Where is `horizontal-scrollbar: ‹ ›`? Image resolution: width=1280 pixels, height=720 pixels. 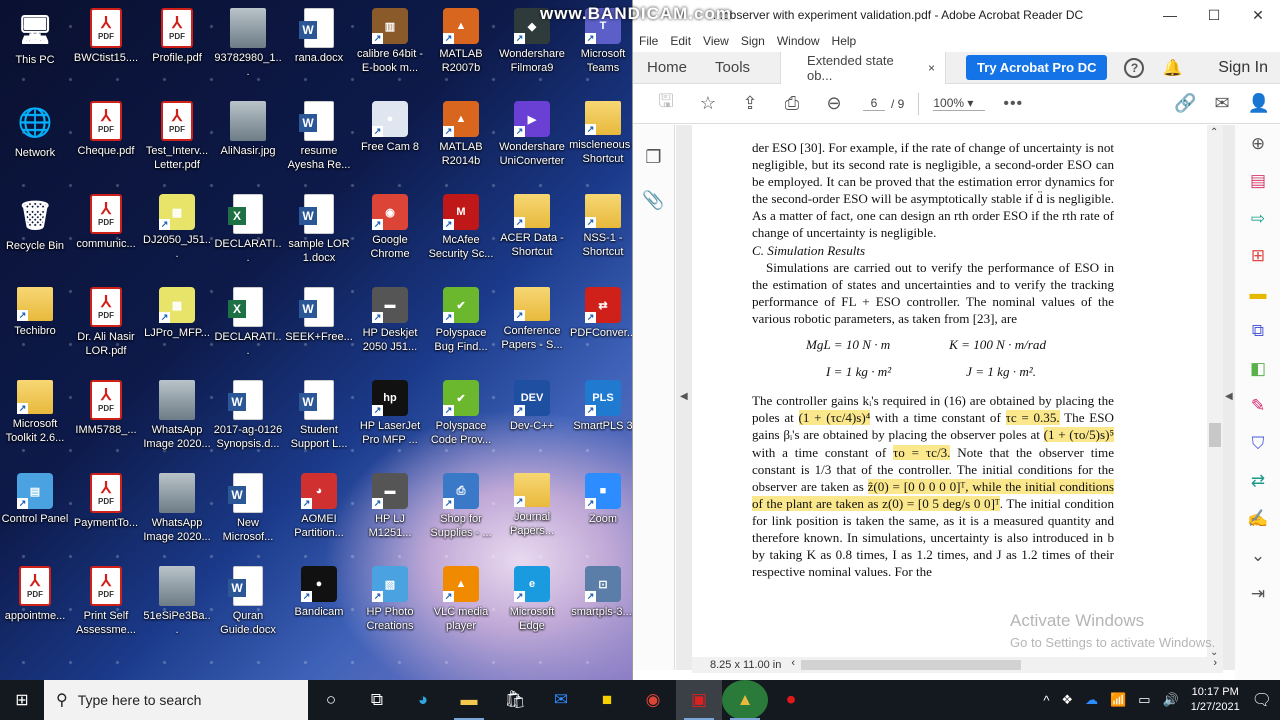
horizontal-scrollbar: ‹ › is located at coordinates (1007, 664).